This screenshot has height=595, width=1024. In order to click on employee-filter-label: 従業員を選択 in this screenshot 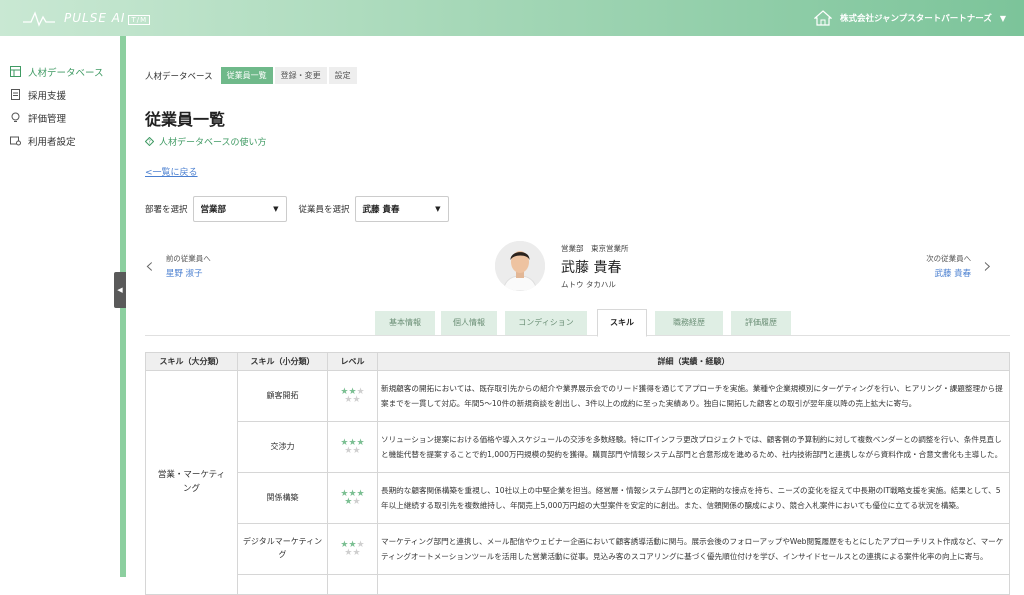, I will do `click(324, 210)`.